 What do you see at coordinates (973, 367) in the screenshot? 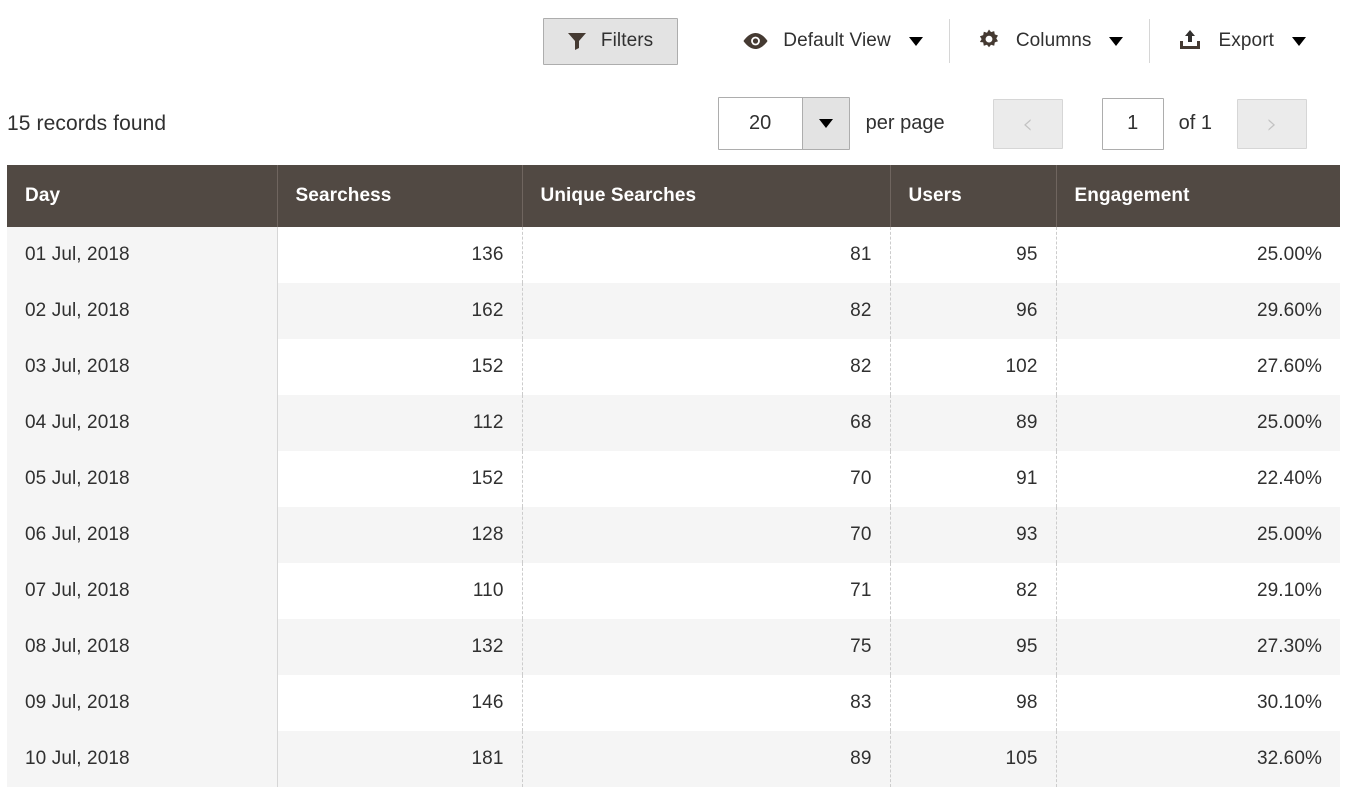
I see `cell-users: 102` at bounding box center [973, 367].